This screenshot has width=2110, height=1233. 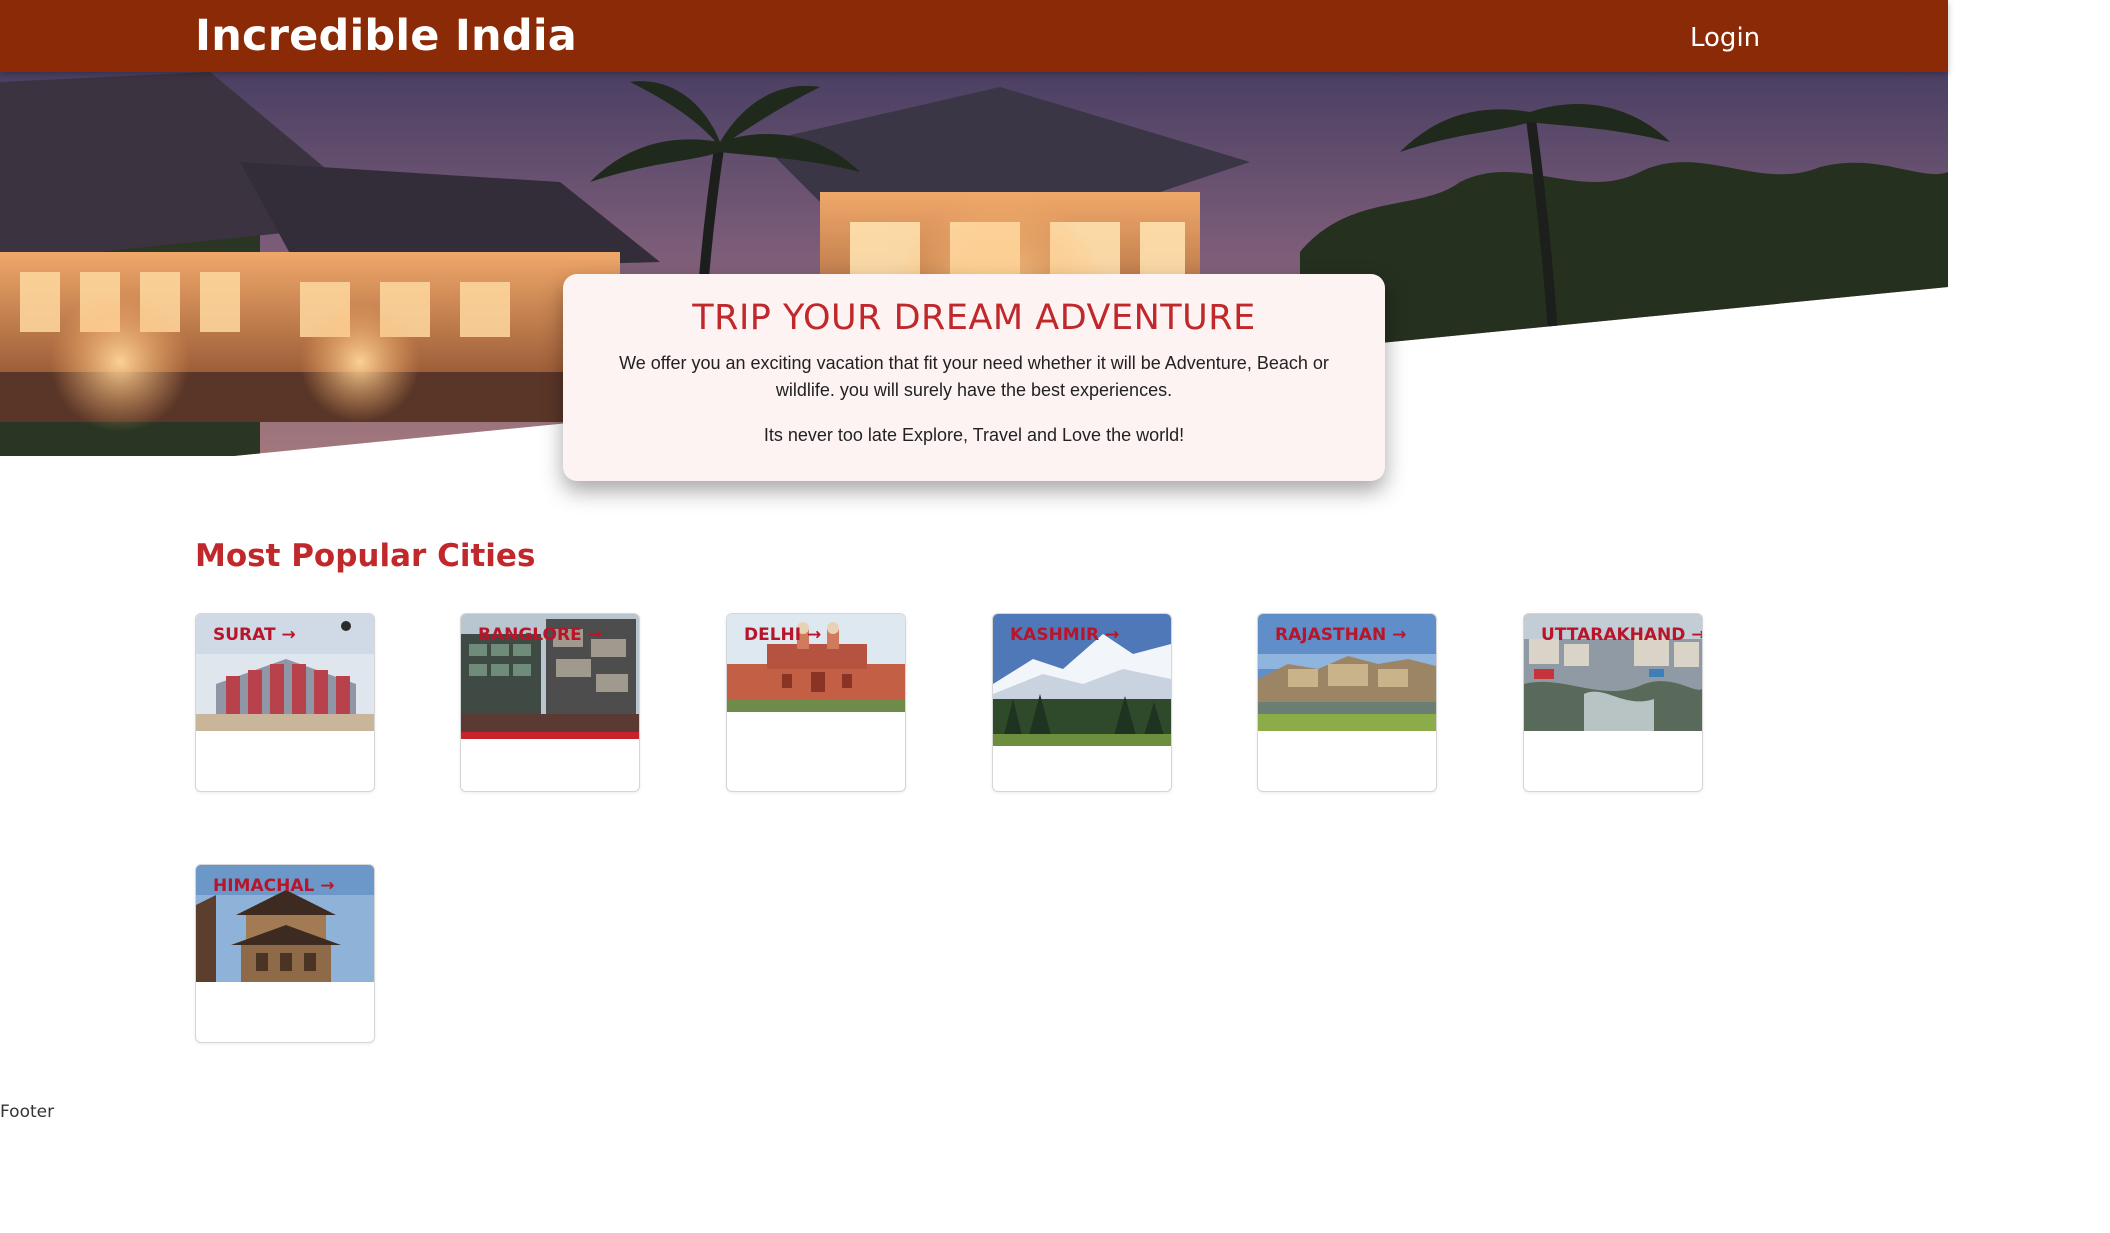 I want to click on city-card-rajasthan: RAJASTHAN →, so click(x=1347, y=702).